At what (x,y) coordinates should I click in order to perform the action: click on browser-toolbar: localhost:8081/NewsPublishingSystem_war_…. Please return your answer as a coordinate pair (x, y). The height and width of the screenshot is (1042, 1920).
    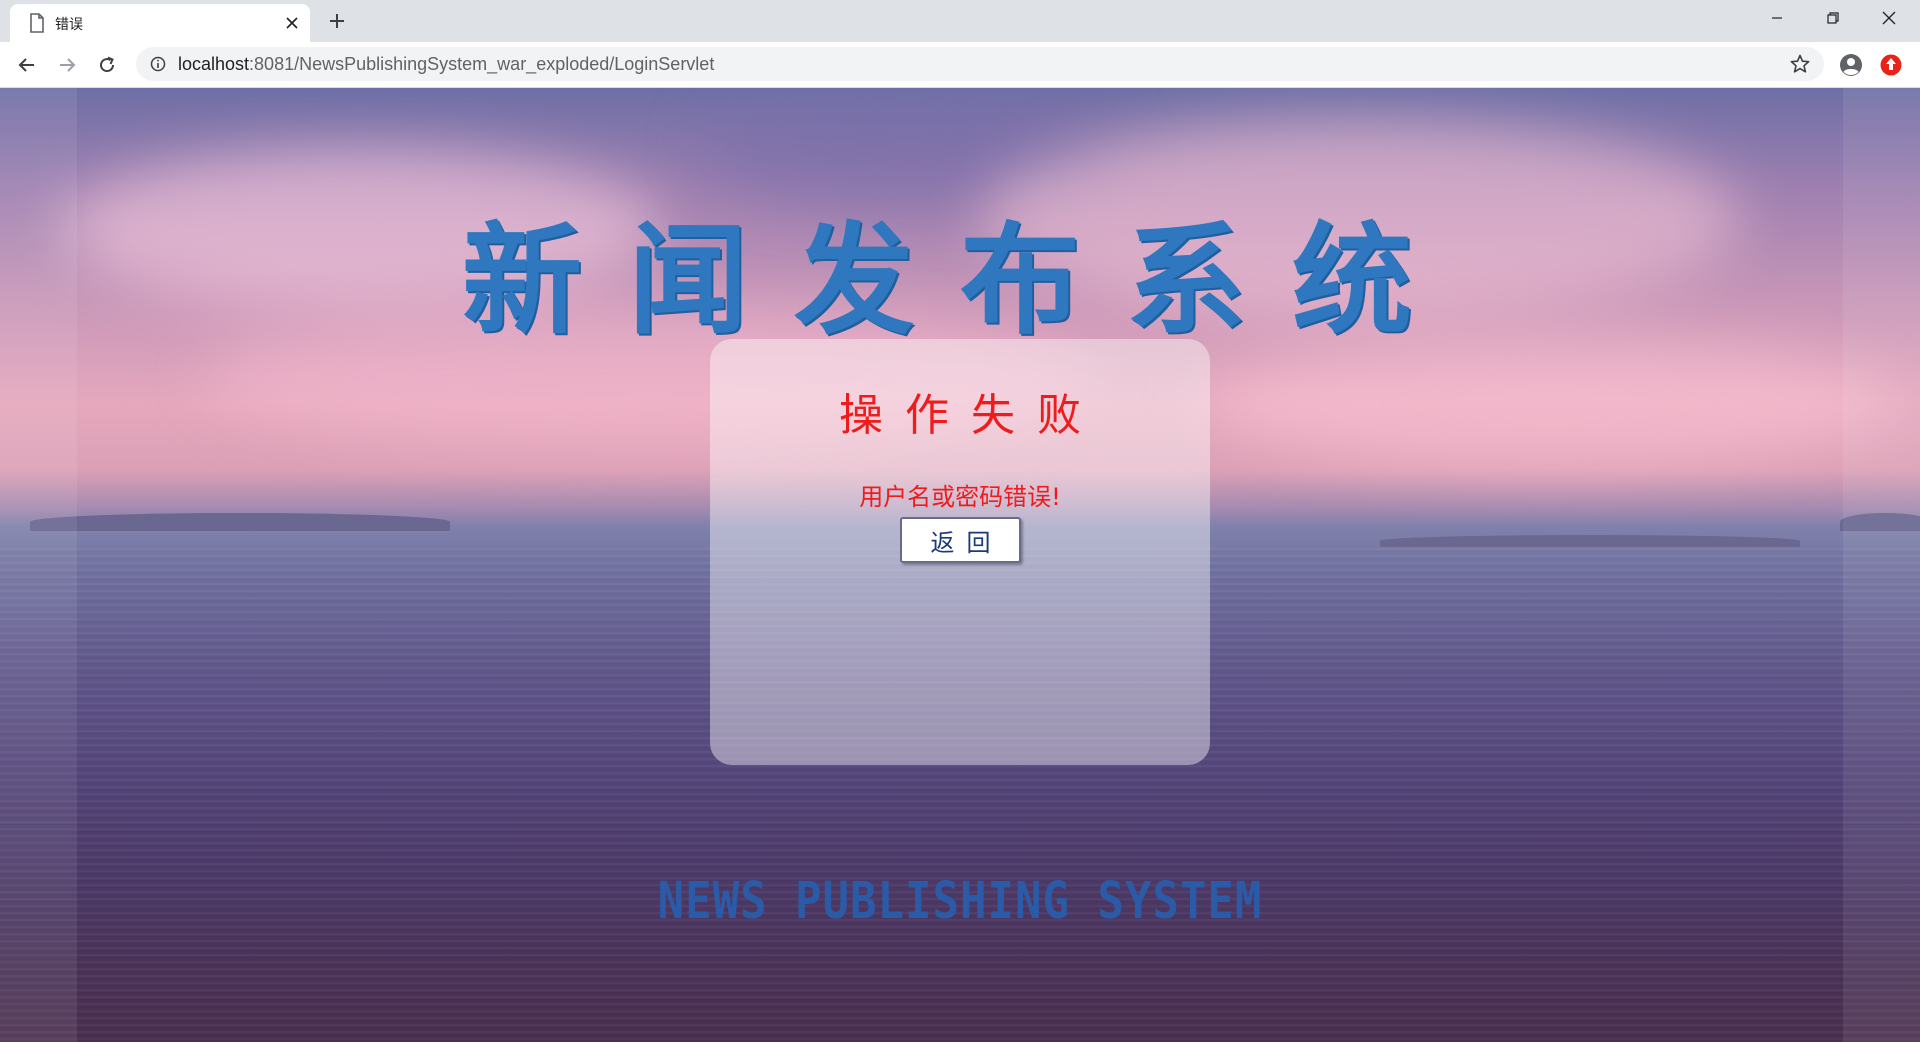
    Looking at the image, I should click on (960, 65).